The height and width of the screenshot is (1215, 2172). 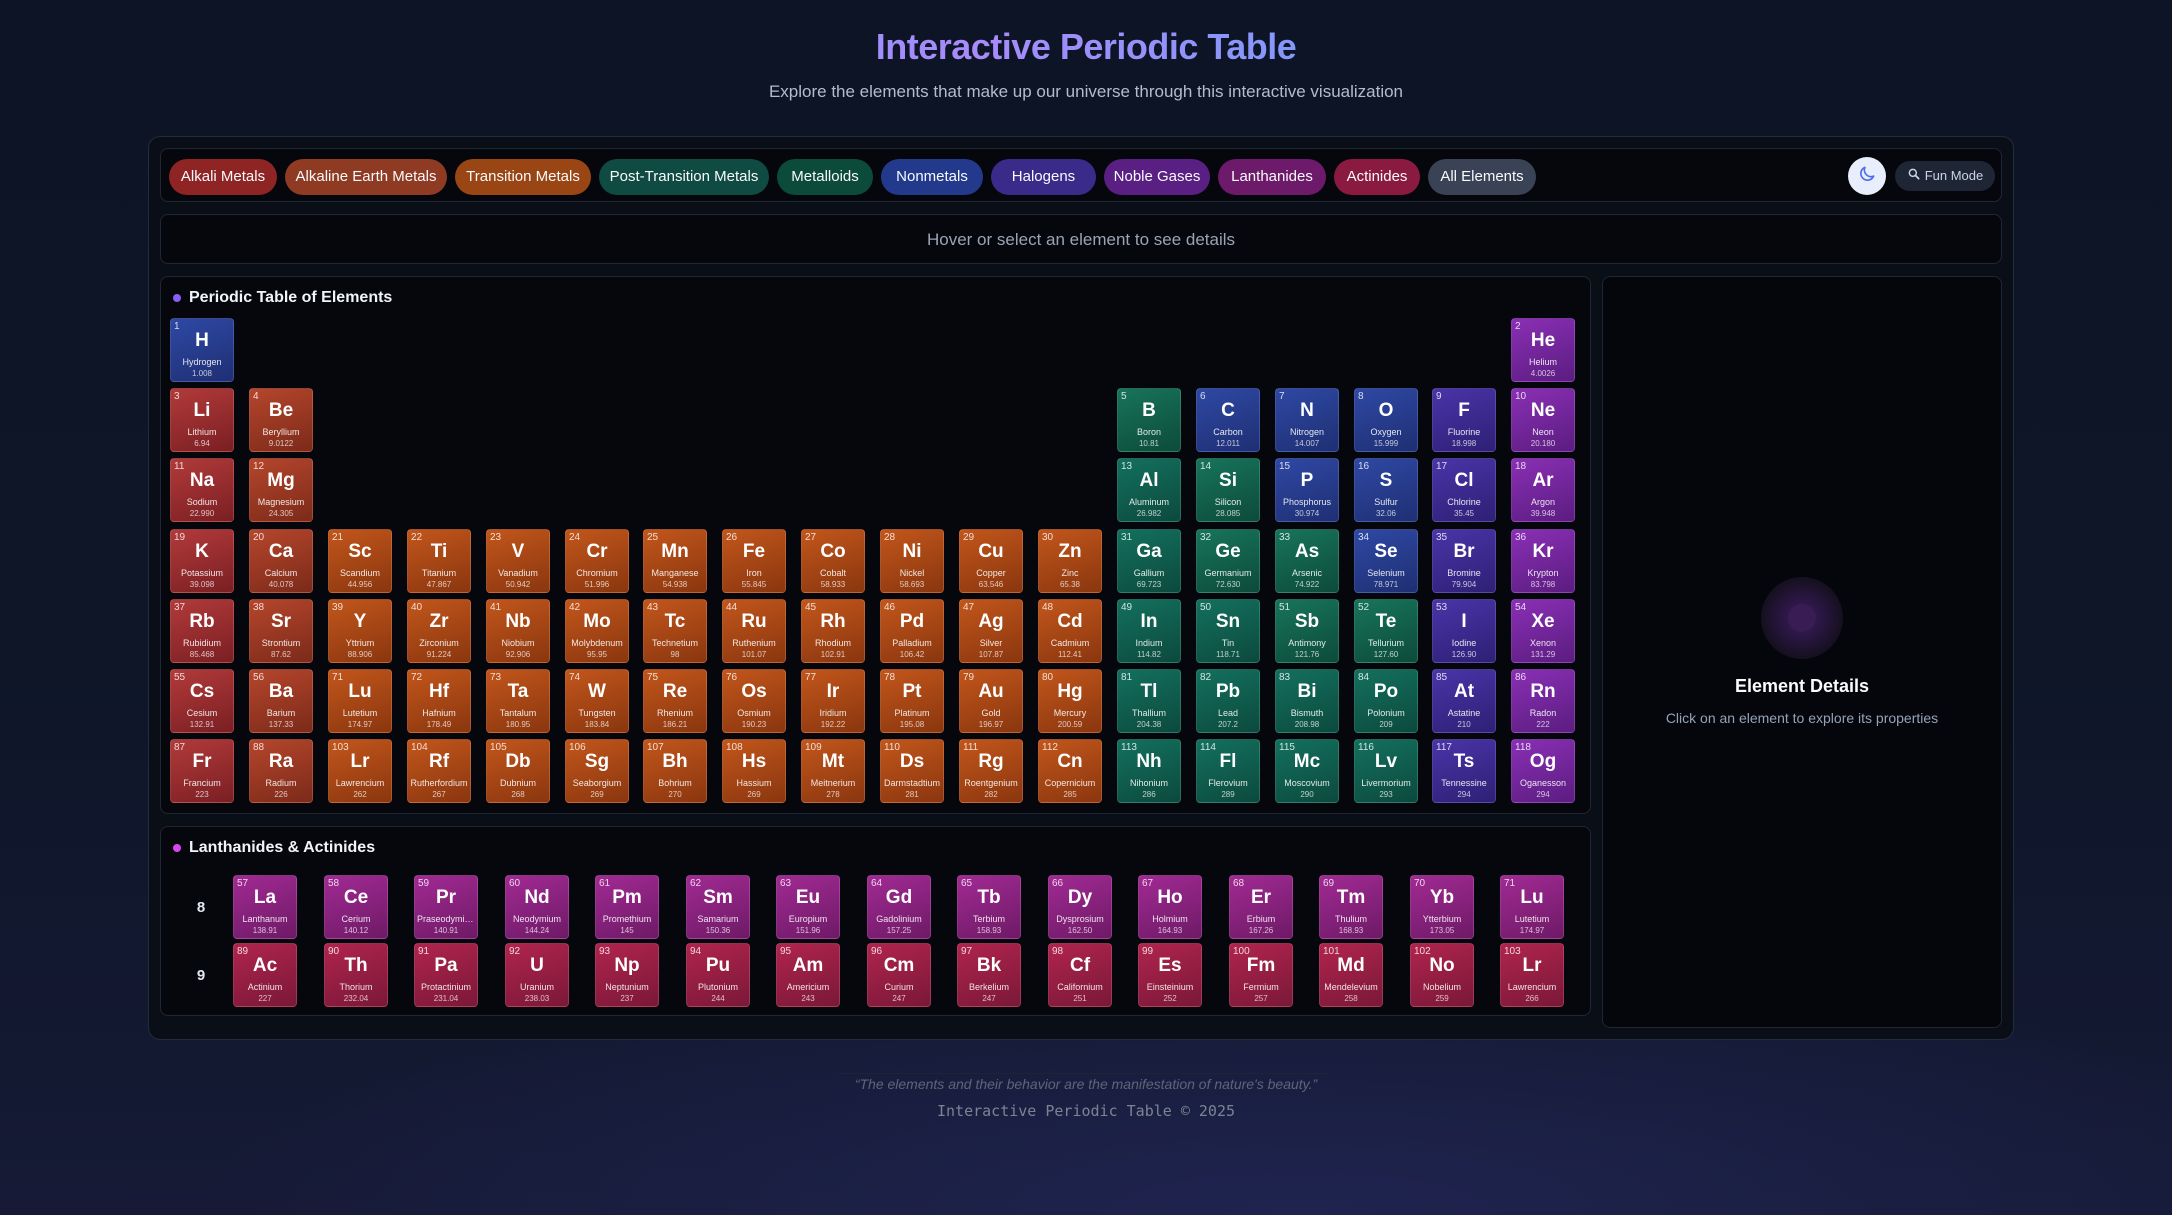 I want to click on element-tile: 1 H Hydrogen 1.008, so click(x=202, y=350).